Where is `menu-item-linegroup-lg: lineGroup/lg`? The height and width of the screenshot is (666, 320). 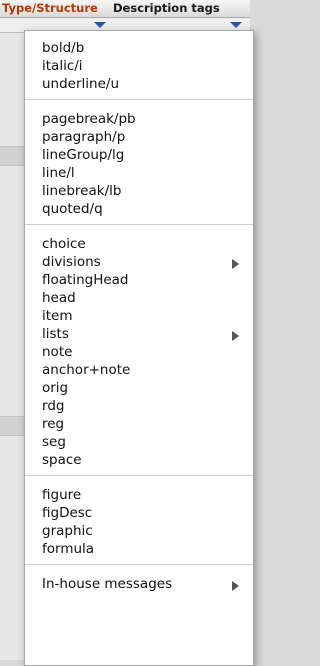
menu-item-linegroup-lg: lineGroup/lg is located at coordinates (140, 155).